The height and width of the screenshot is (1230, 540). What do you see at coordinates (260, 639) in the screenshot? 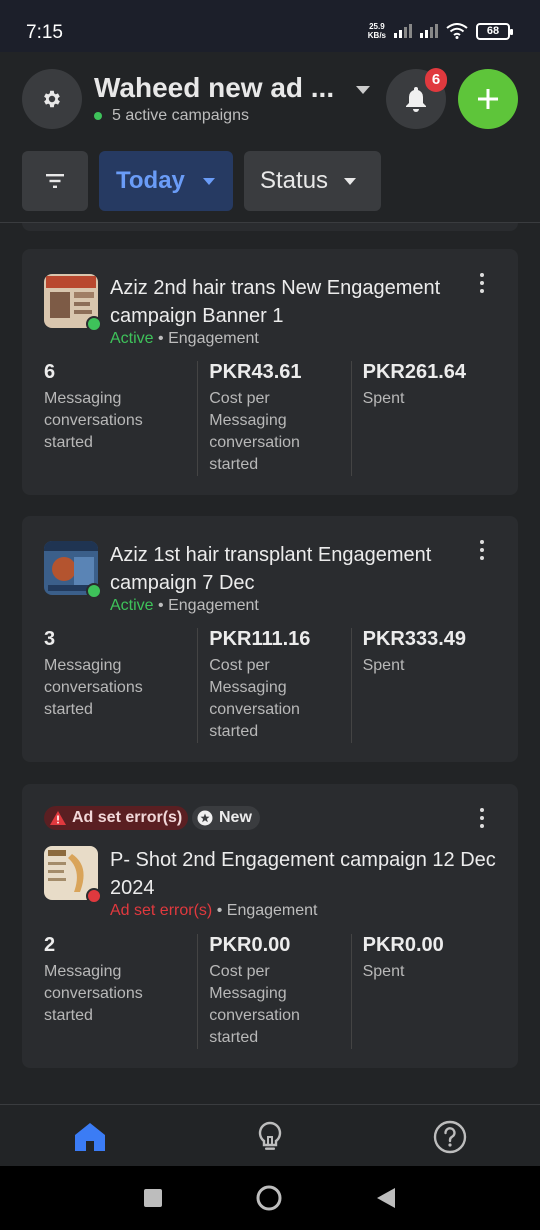
I see `metric-value: PKR111.16` at bounding box center [260, 639].